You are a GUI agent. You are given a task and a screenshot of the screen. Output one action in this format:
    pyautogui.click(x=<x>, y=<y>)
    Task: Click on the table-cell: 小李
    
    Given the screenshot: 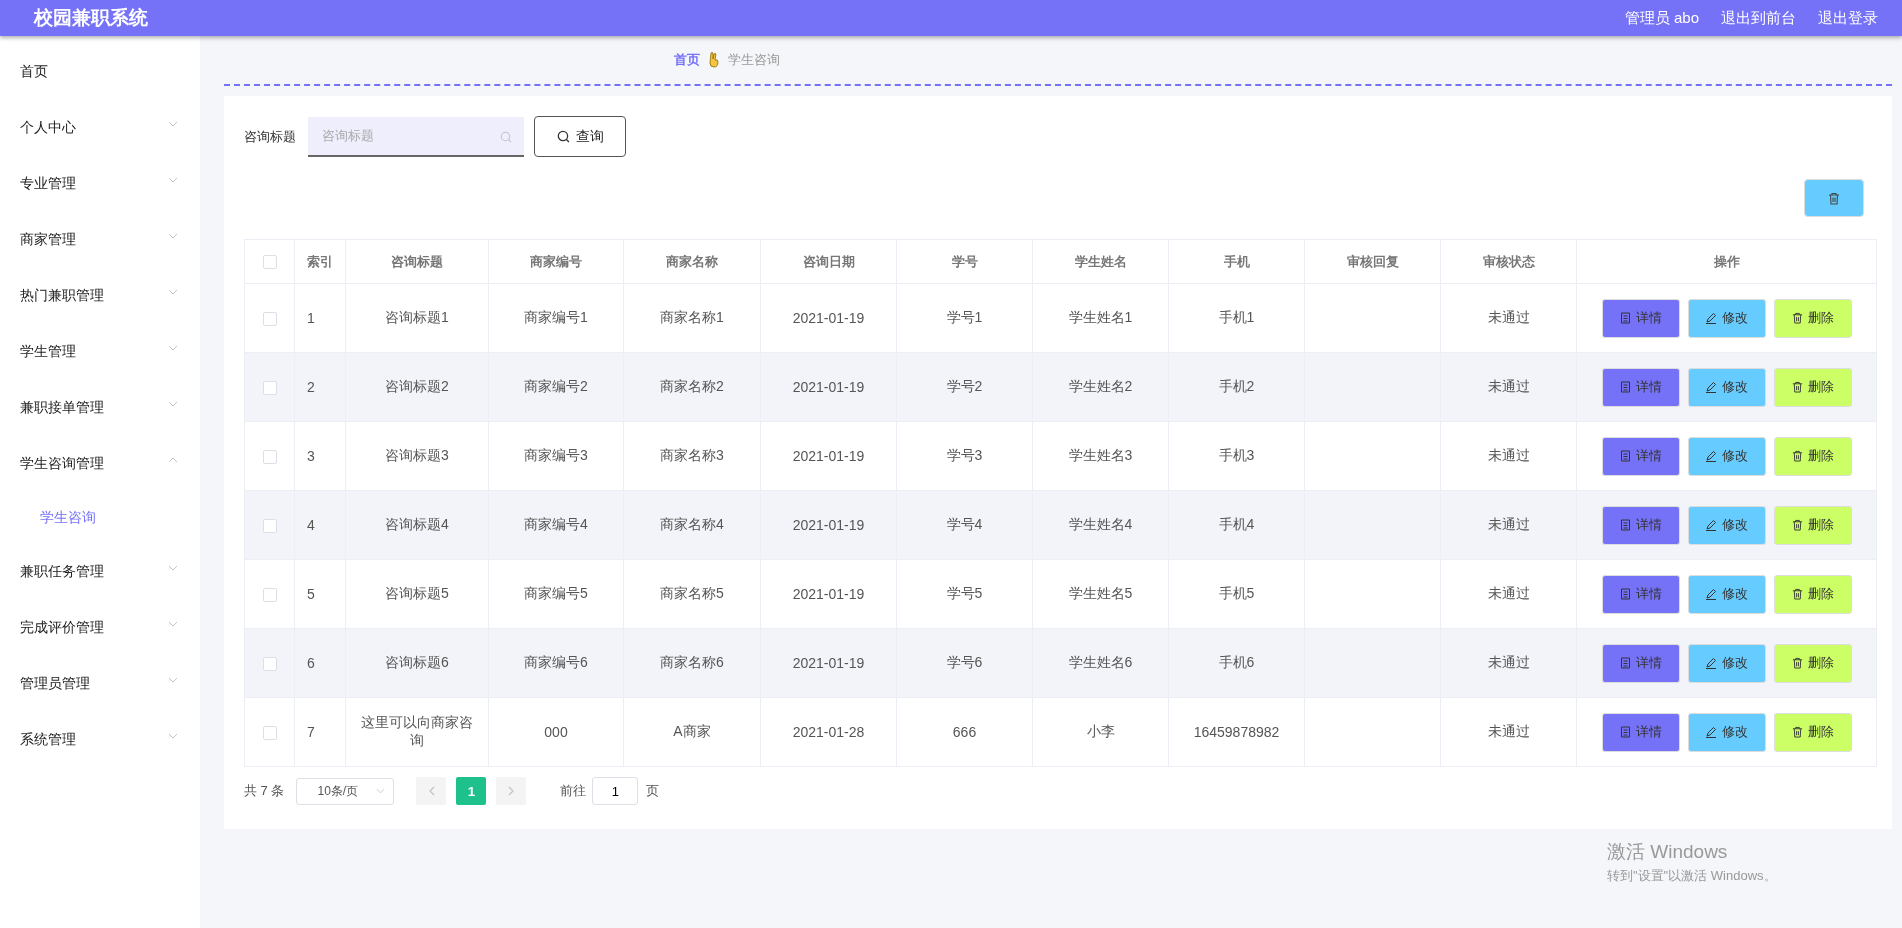 What is the action you would take?
    pyautogui.click(x=1100, y=731)
    